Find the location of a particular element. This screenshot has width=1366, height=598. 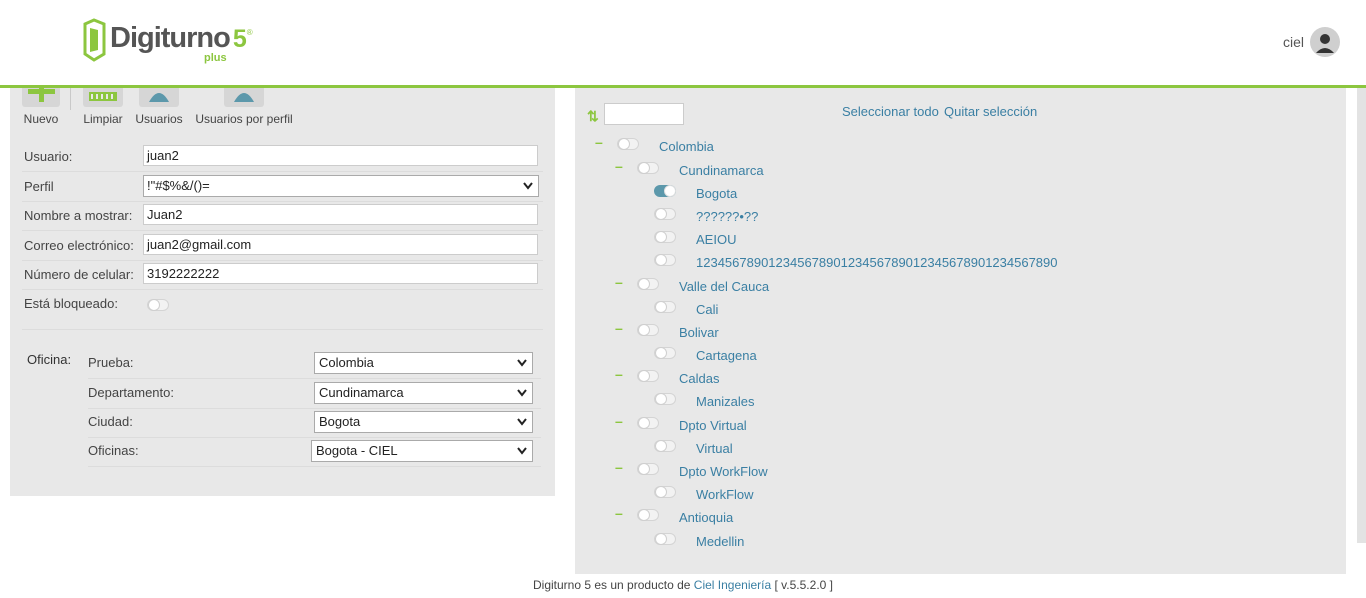

tree-node: – Caldas is located at coordinates (955, 377).